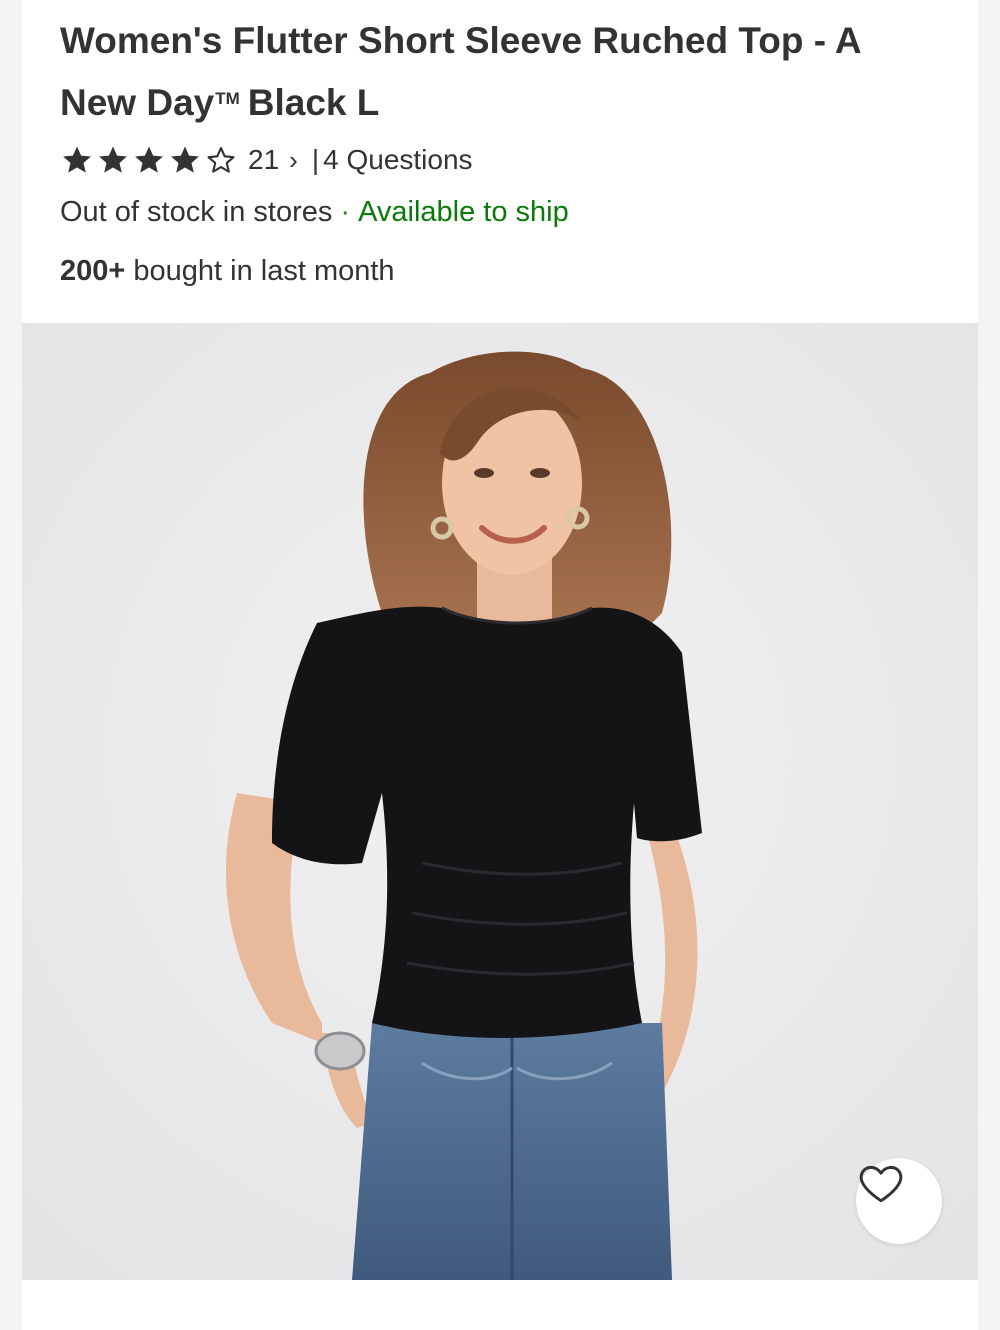 Image resolution: width=1000 pixels, height=1330 pixels. I want to click on bought-count: 200+ bought in last month, so click(227, 271).